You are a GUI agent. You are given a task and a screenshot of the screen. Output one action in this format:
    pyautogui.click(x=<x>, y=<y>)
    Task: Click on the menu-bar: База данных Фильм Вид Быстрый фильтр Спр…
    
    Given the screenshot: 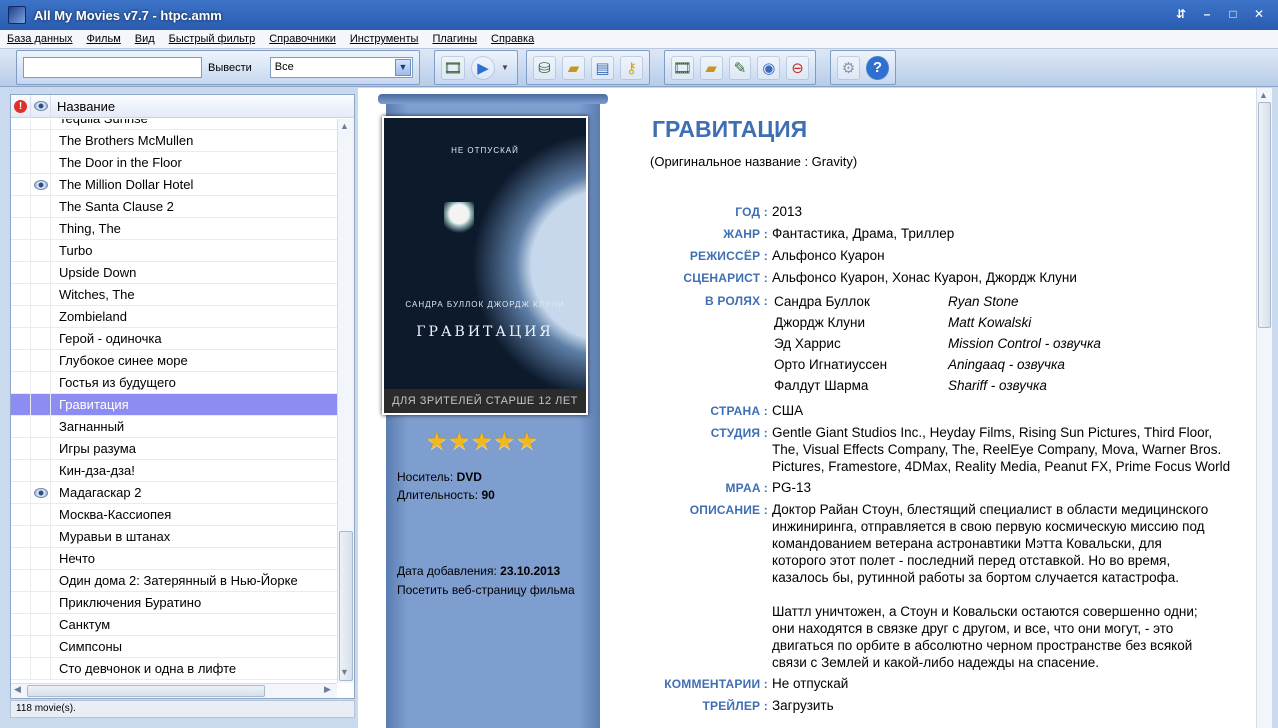 What is the action you would take?
    pyautogui.click(x=639, y=39)
    